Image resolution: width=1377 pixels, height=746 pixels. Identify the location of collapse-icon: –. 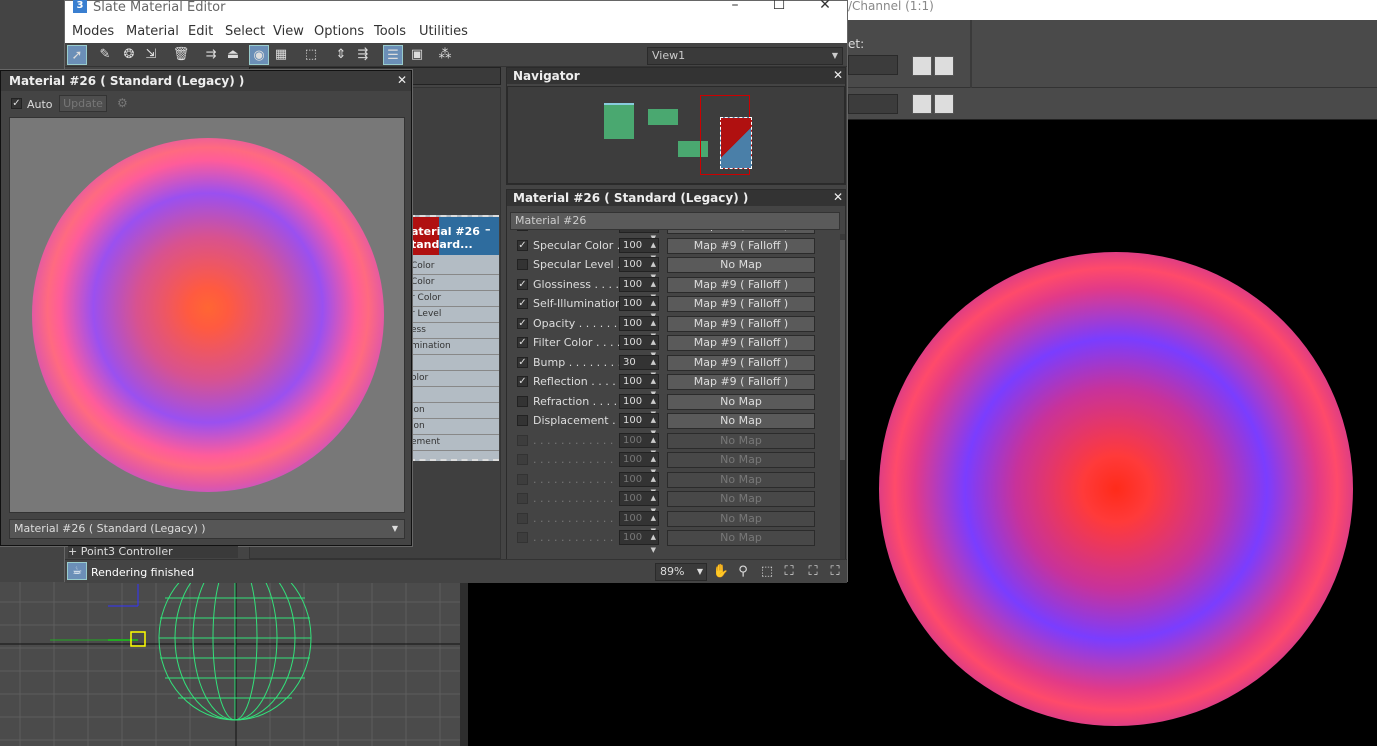
(488, 229).